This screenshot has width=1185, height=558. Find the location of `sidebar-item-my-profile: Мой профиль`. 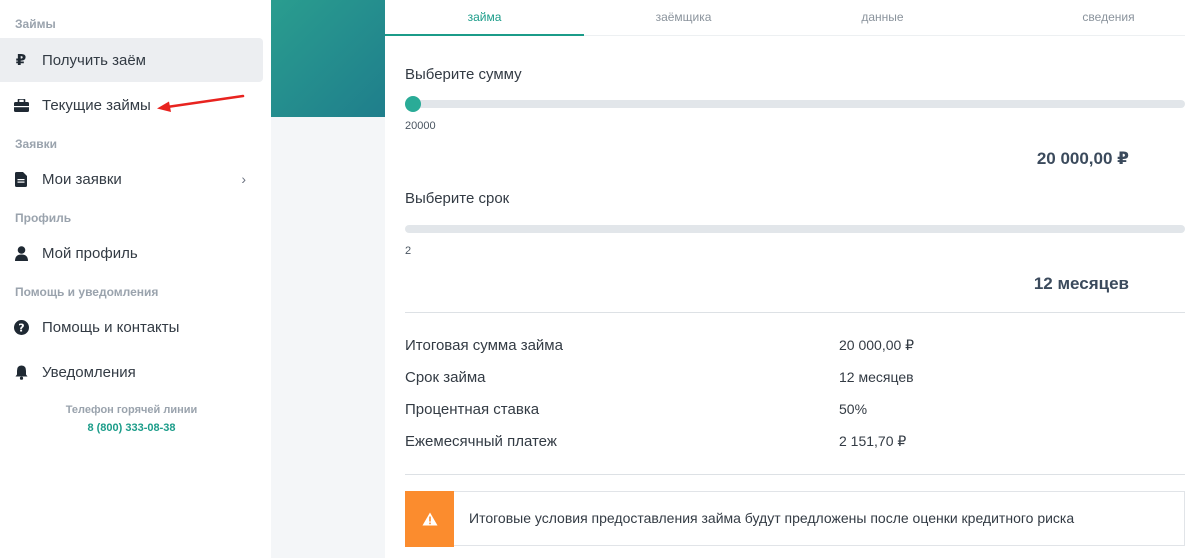

sidebar-item-my-profile: Мой профиль is located at coordinates (131, 253).